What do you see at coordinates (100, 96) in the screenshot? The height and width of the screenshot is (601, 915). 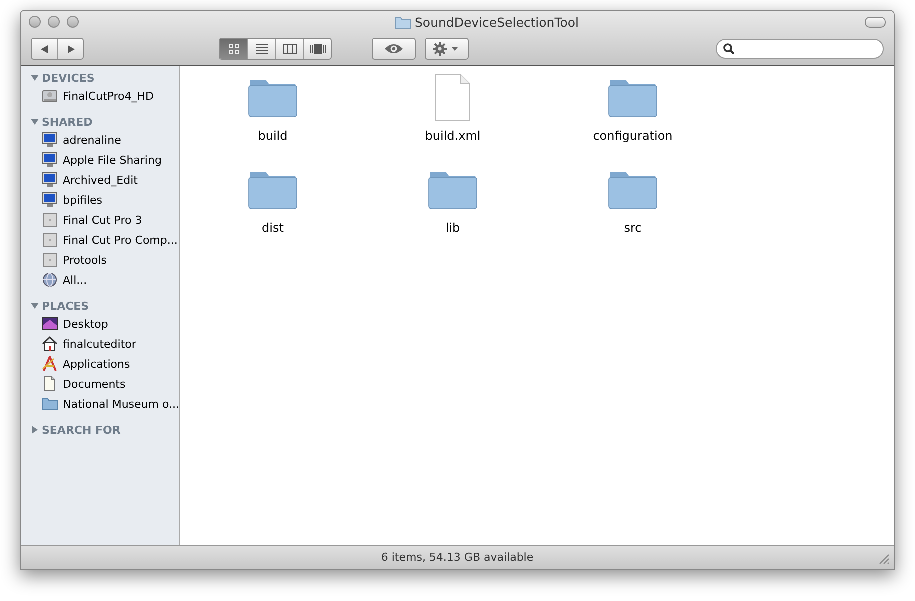 I see `sidebar-item: FinalCutPro4_HD` at bounding box center [100, 96].